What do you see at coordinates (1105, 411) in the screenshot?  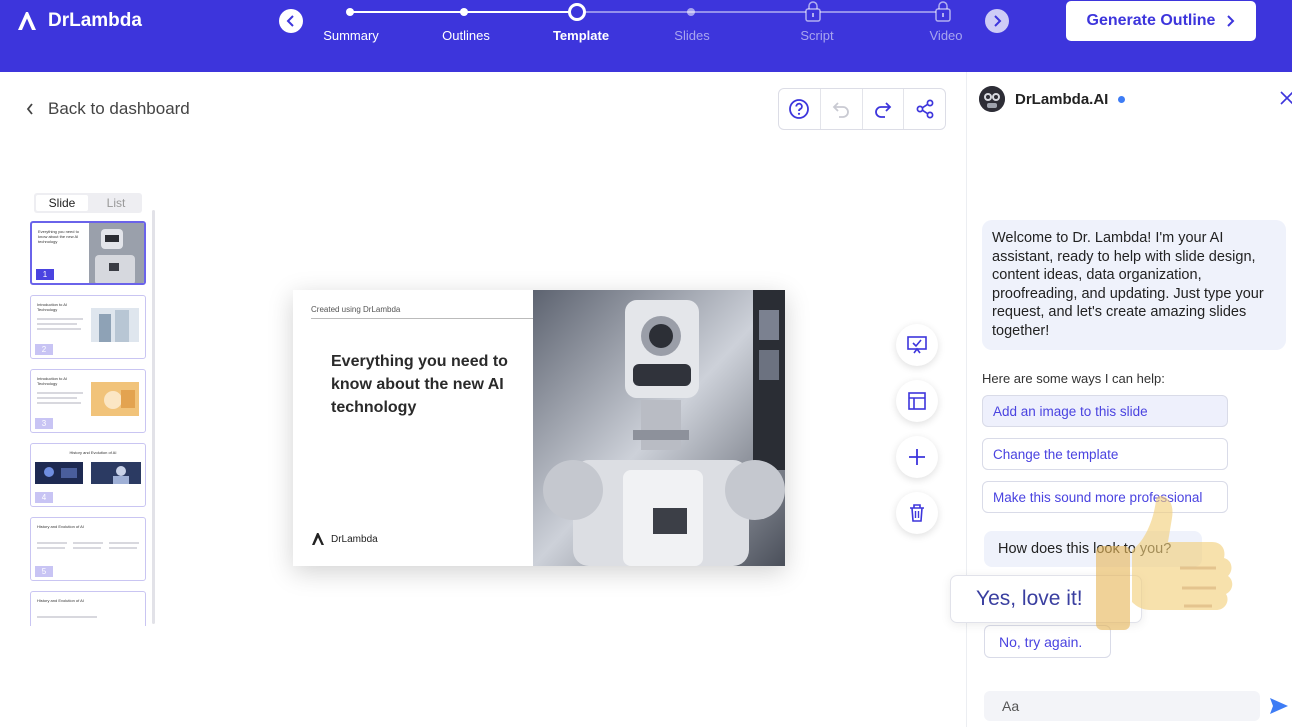 I see `suggestion-add-image: Add an image to this slide` at bounding box center [1105, 411].